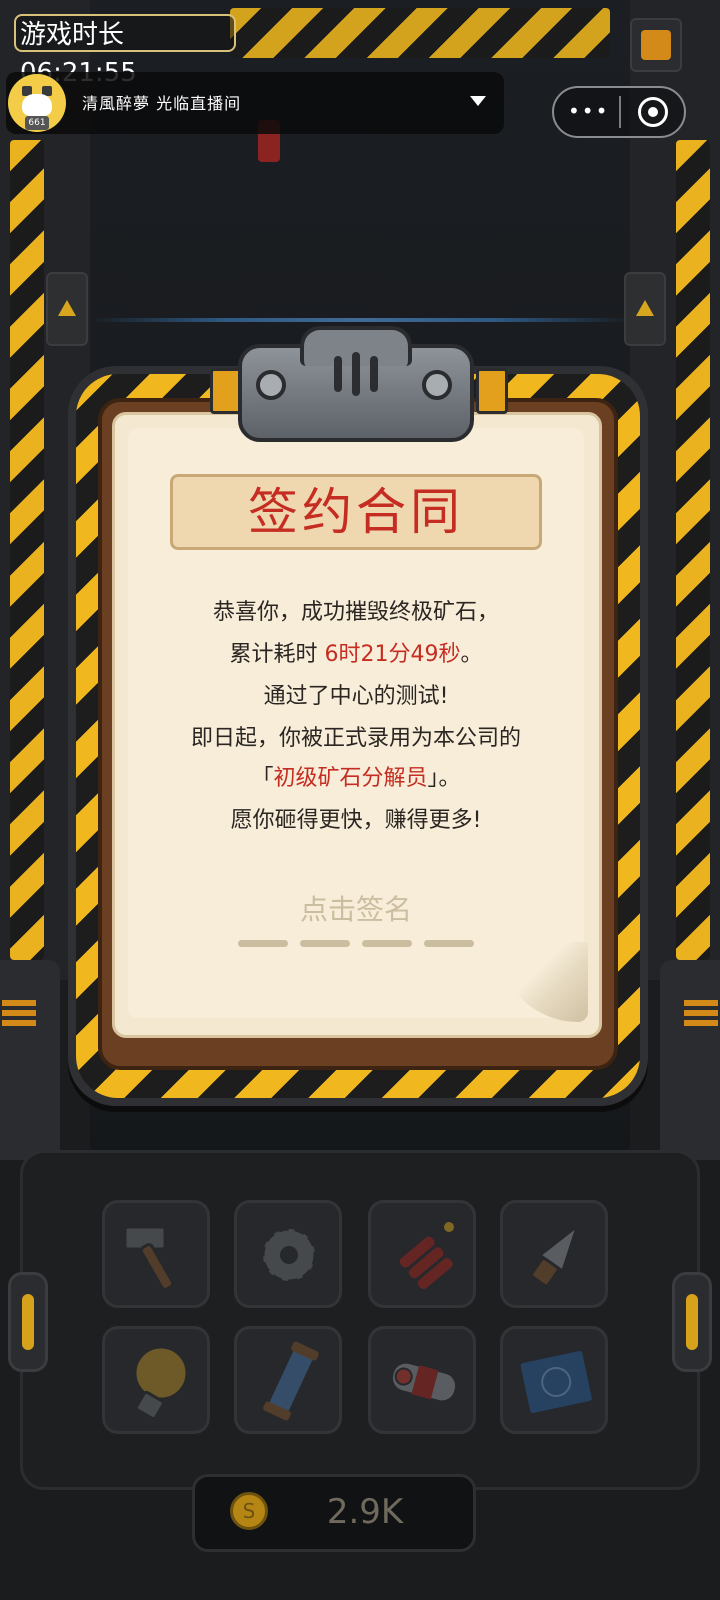  I want to click on dynamite-icon, so click(426, 1257).